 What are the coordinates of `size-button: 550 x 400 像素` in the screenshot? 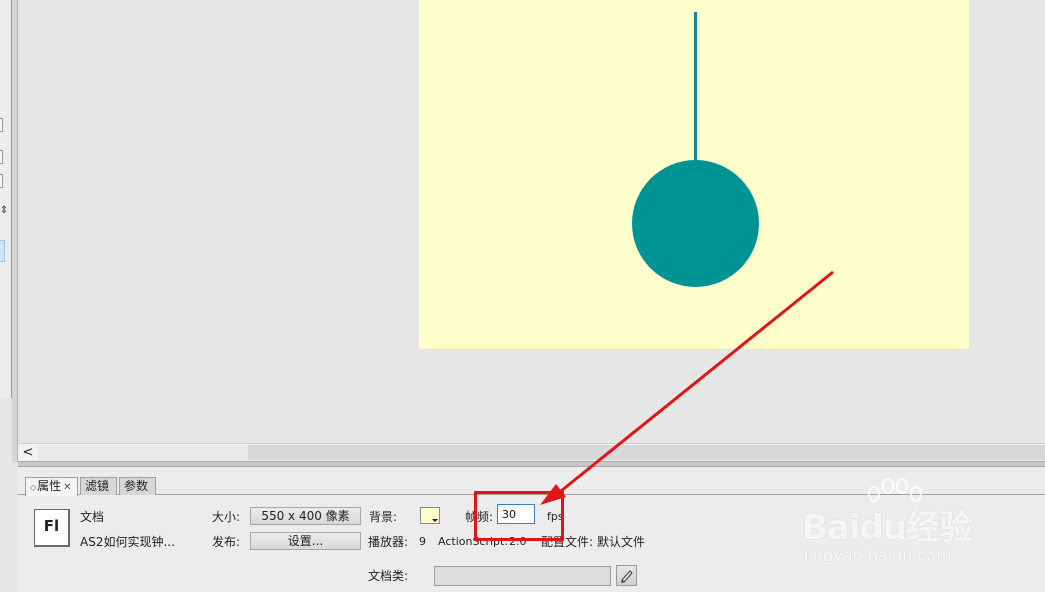 It's located at (305, 516).